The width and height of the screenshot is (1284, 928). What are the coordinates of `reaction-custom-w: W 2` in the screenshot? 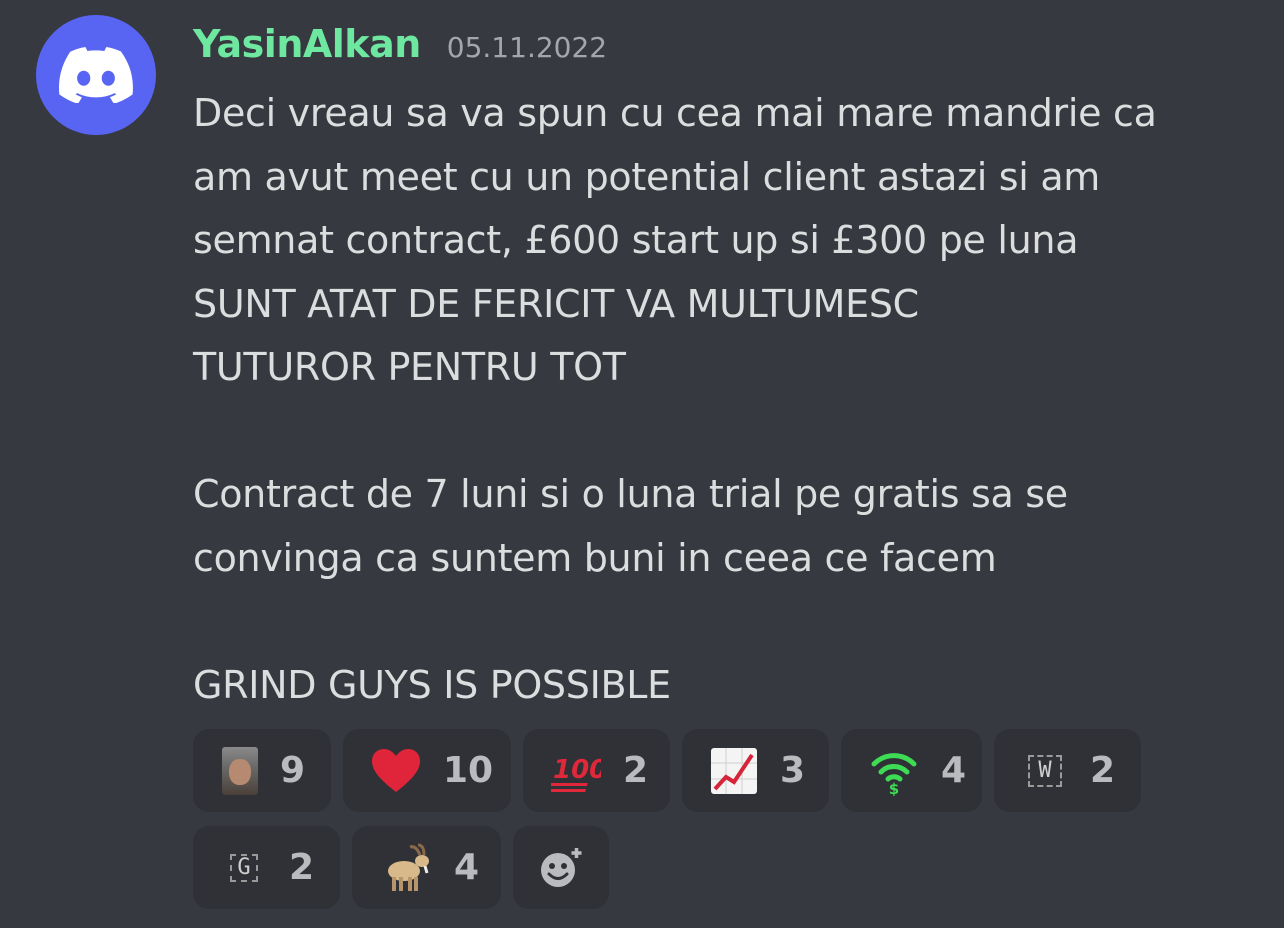 It's located at (1067, 770).